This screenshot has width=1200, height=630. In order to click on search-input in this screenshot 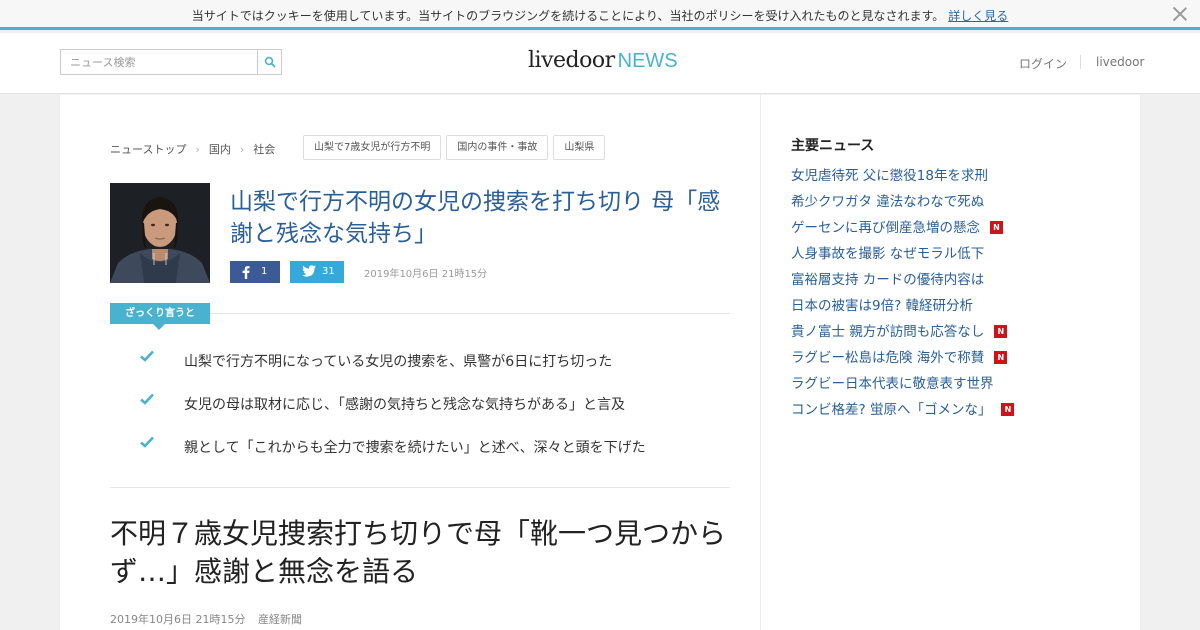, I will do `click(159, 62)`.